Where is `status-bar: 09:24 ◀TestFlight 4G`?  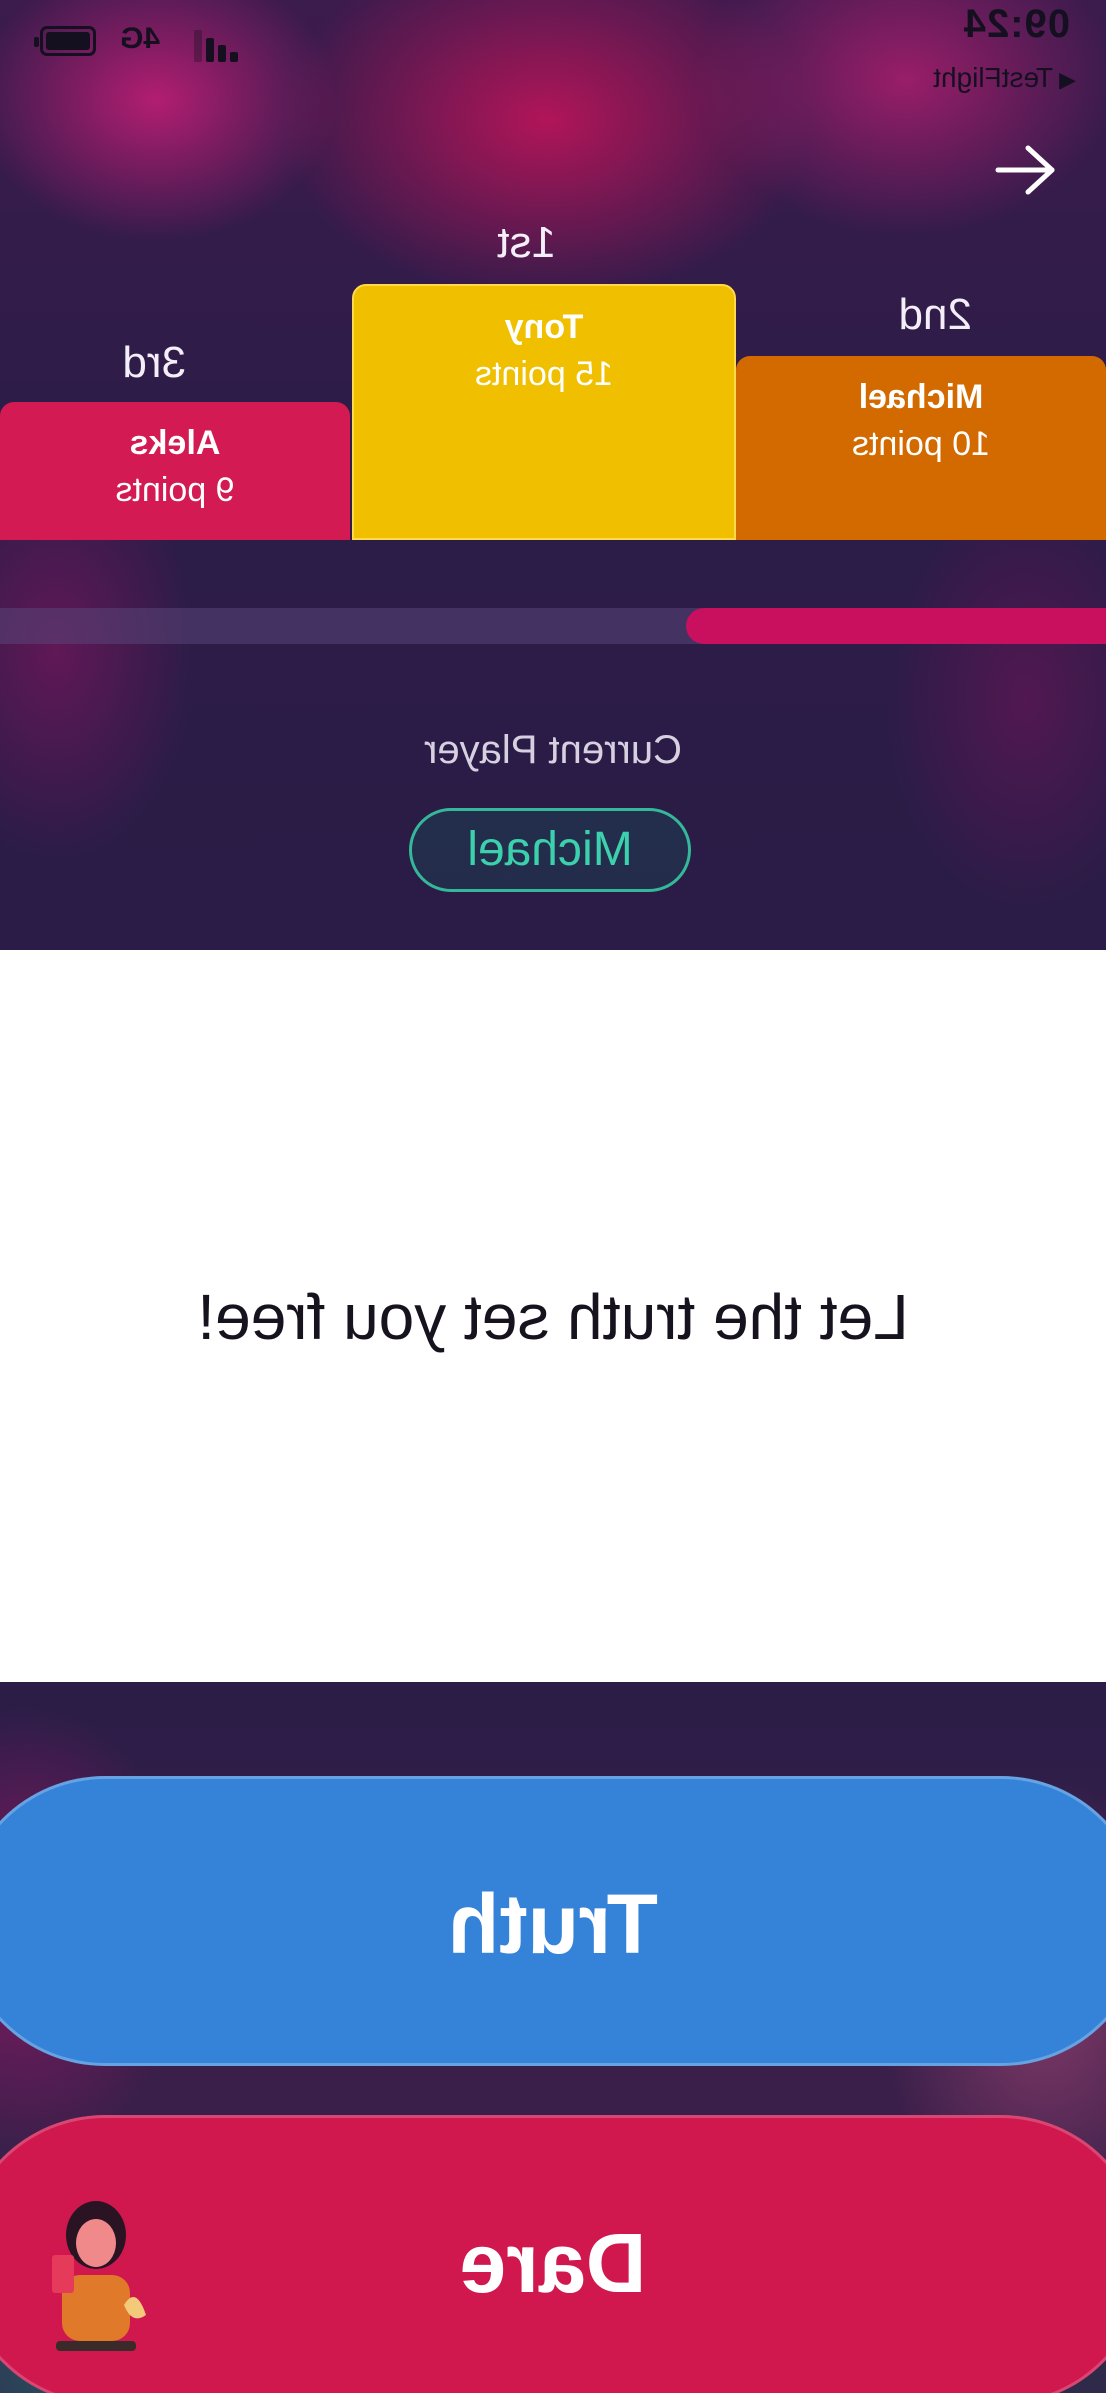
status-bar: 09:24 ◀TestFlight 4G is located at coordinates (553, 46).